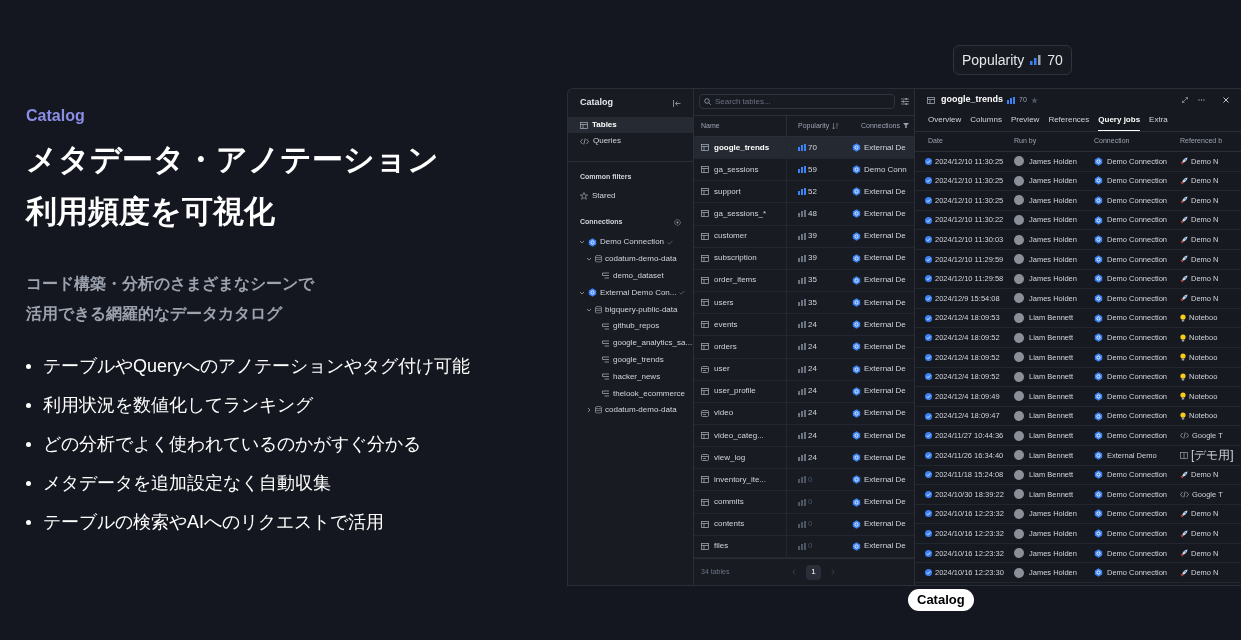 This screenshot has width=1241, height=640. Describe the element at coordinates (804, 458) in the screenshot. I see `table-row: view_log 24 External De` at that location.